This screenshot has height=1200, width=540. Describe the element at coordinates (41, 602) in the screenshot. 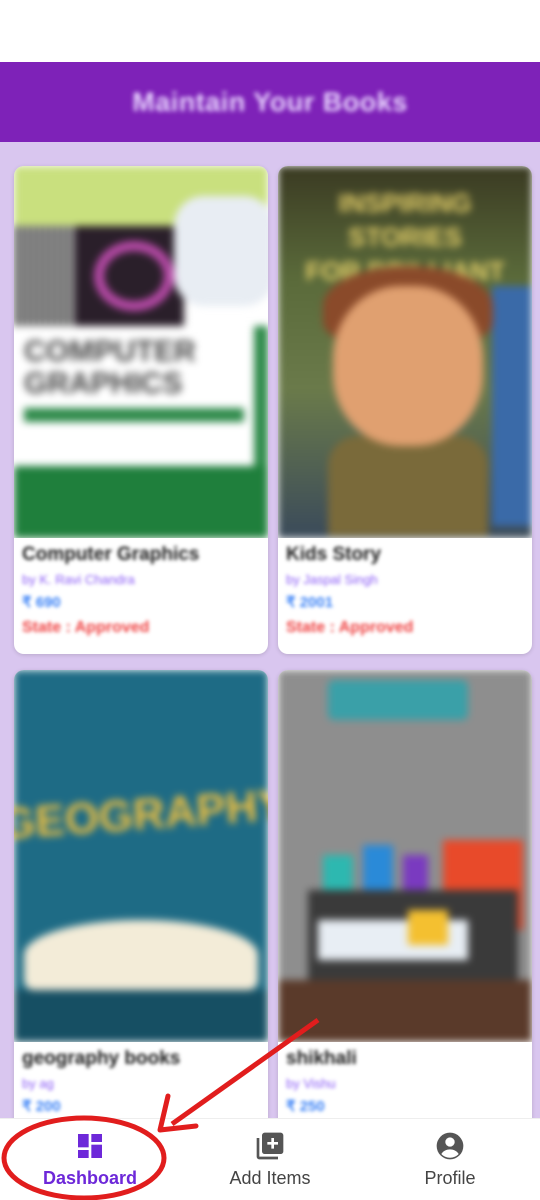

I see `book-price: ₹ 690` at that location.